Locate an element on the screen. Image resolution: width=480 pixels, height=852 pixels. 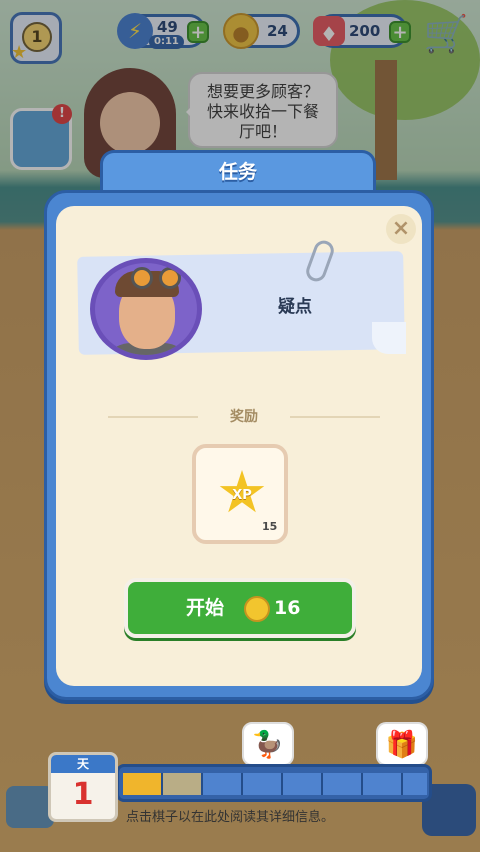
divider-left is located at coordinates (153, 417).